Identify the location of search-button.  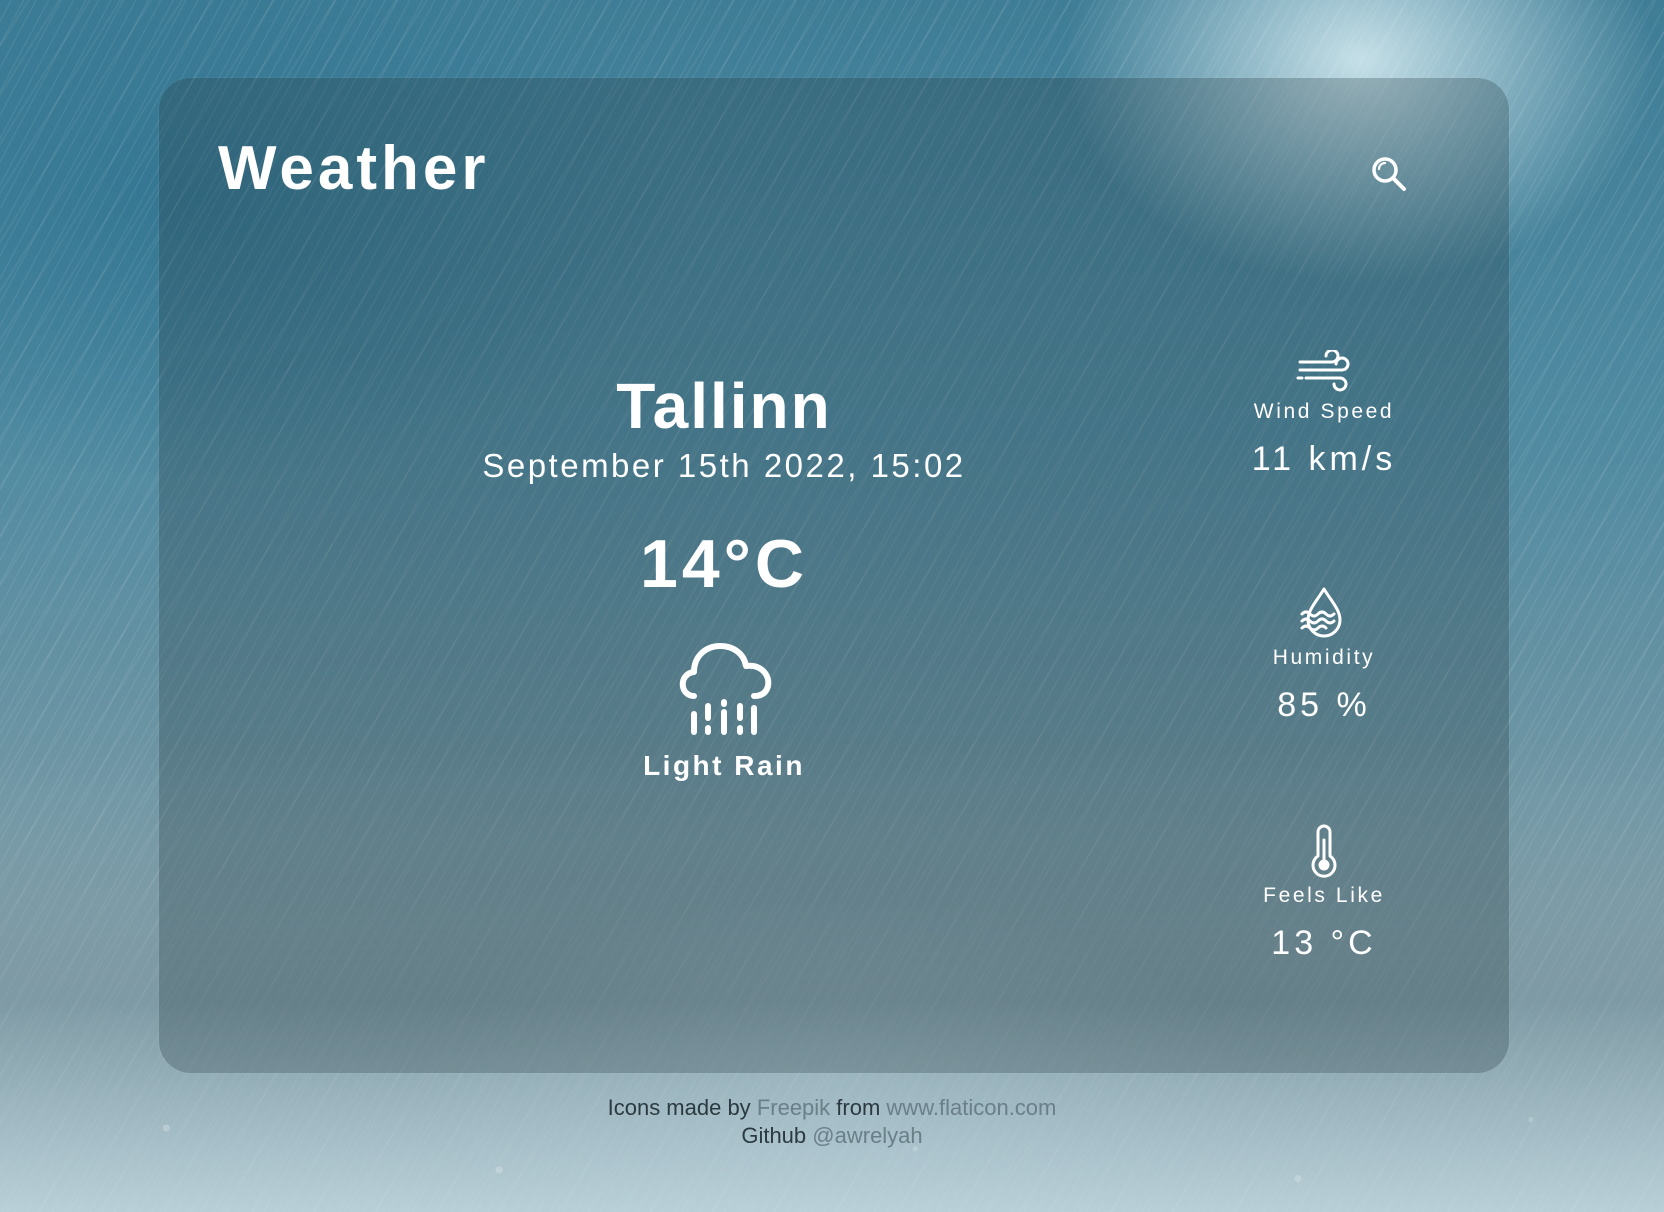
(1389, 174).